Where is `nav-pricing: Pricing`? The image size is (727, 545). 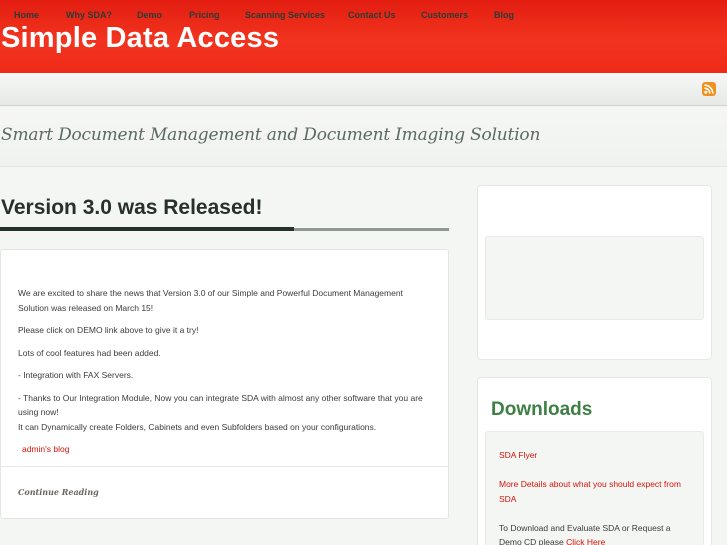 nav-pricing: Pricing is located at coordinates (204, 15).